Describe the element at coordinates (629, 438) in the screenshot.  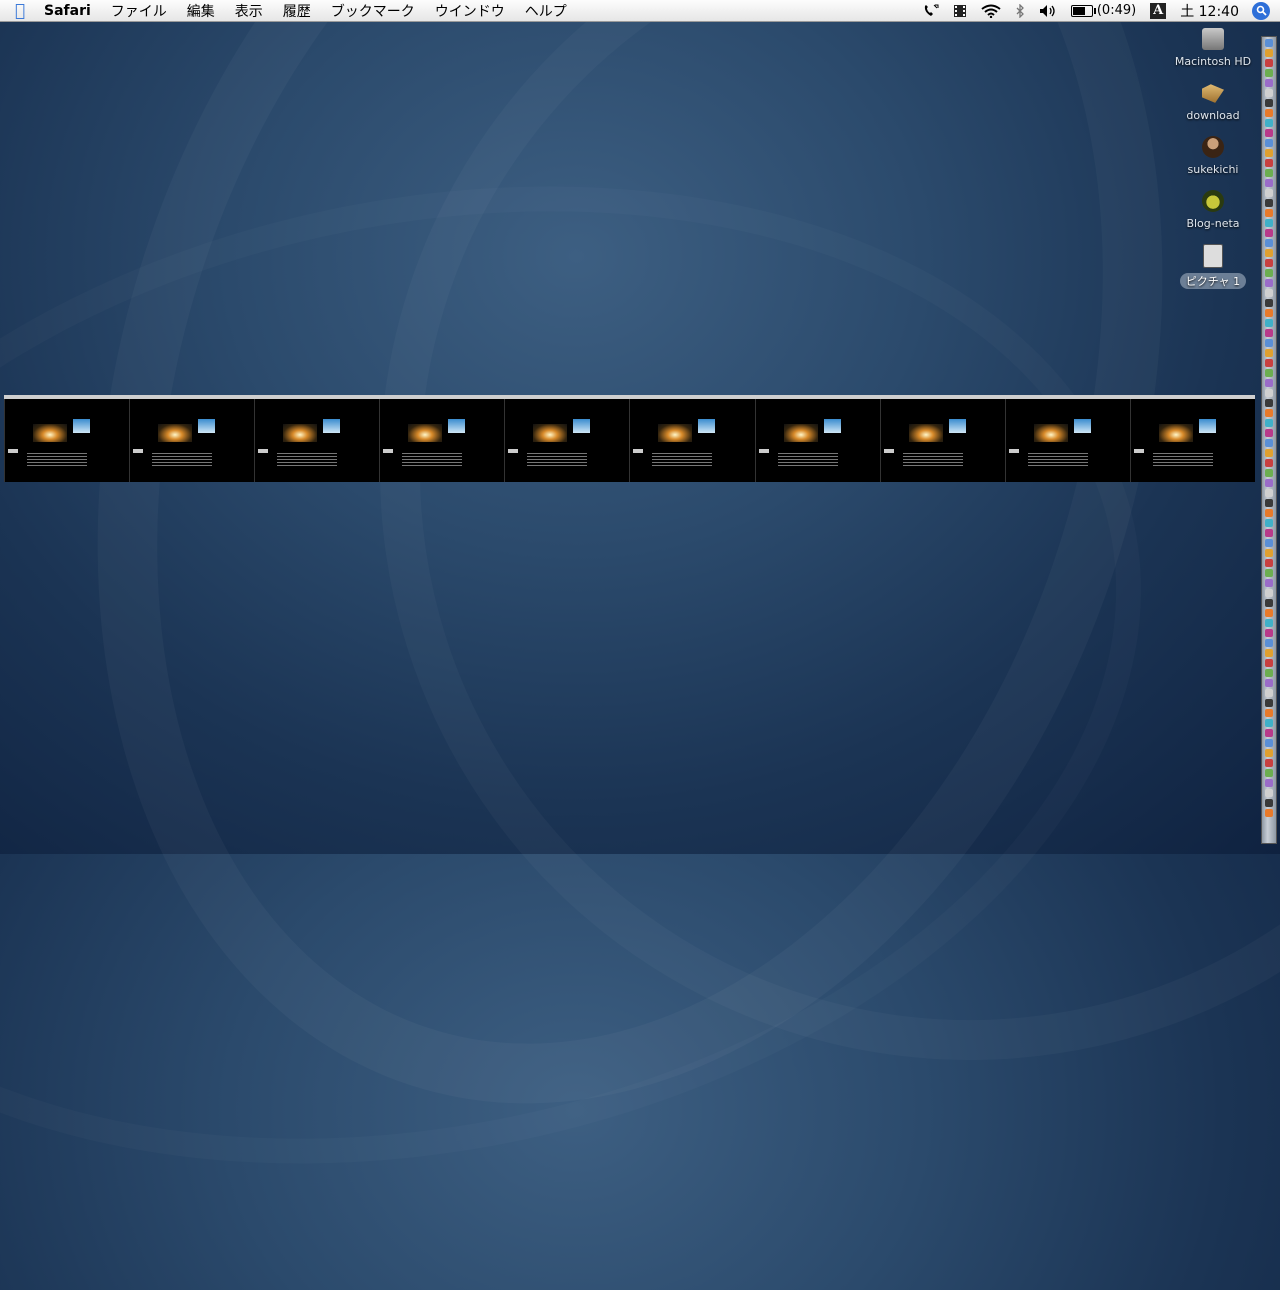
I see `screenshot-strip-image` at that location.